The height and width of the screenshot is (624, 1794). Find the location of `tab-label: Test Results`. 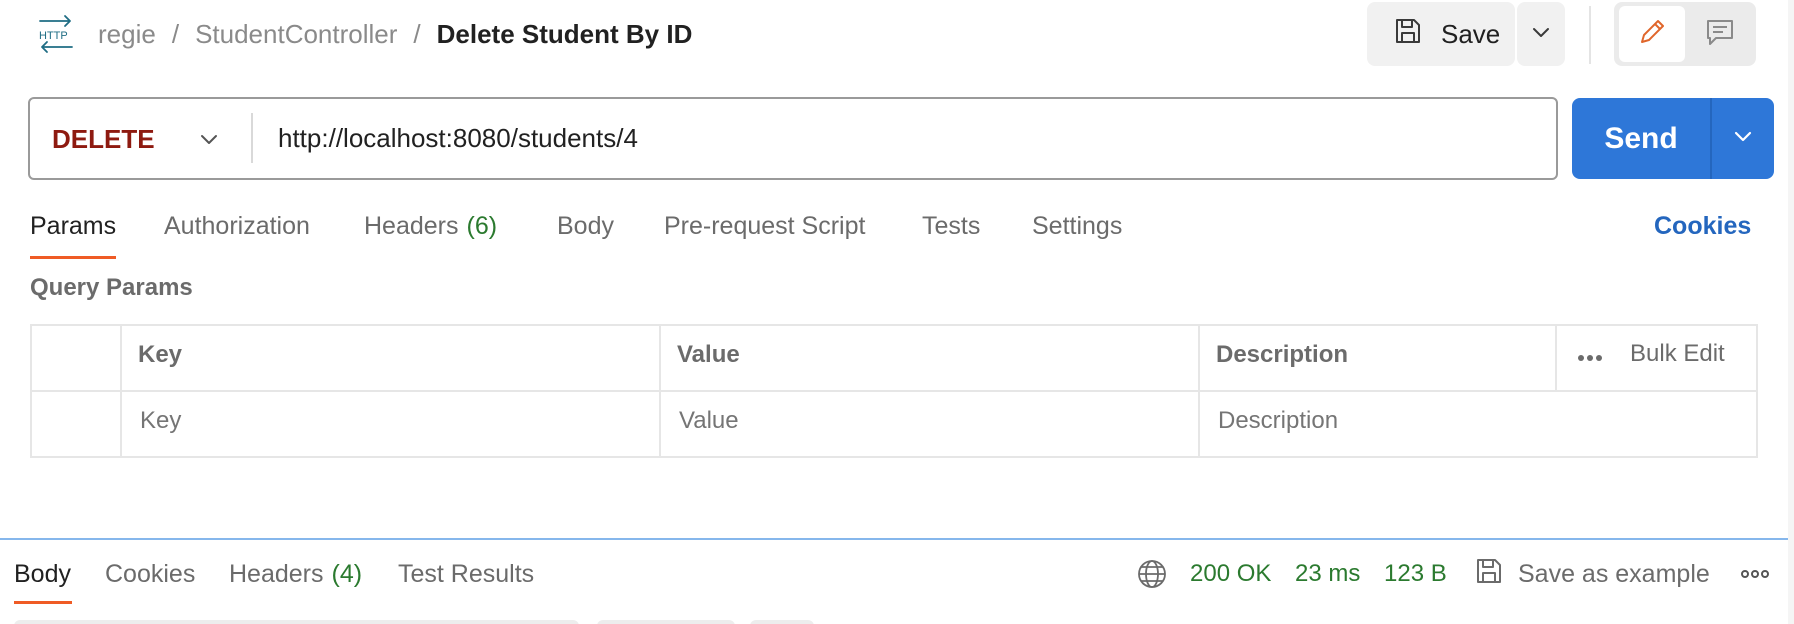

tab-label: Test Results is located at coordinates (466, 573).